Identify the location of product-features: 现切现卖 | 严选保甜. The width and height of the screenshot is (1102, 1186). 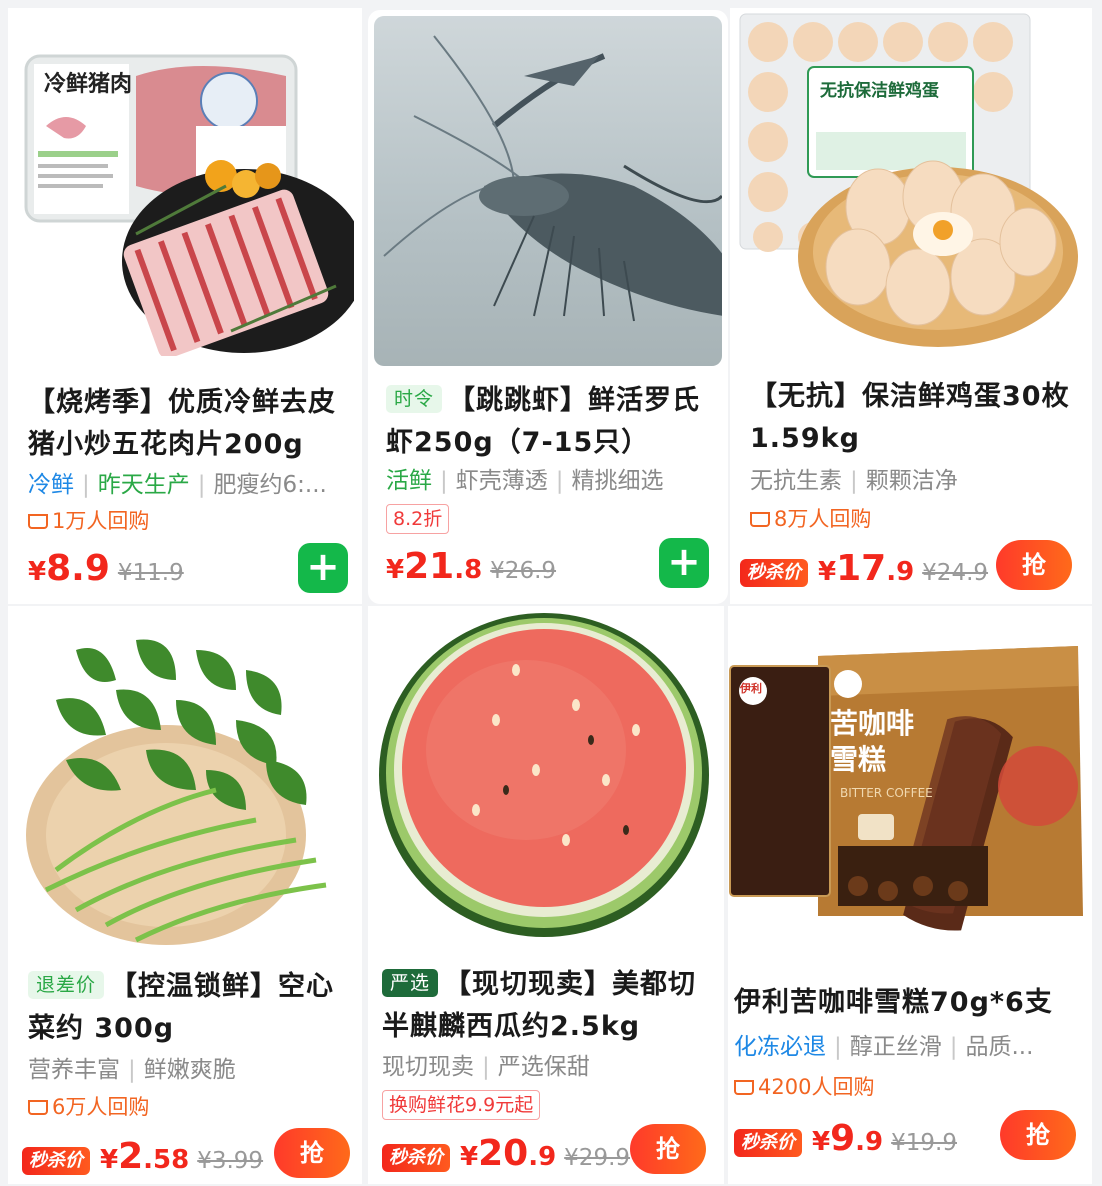
(486, 1067).